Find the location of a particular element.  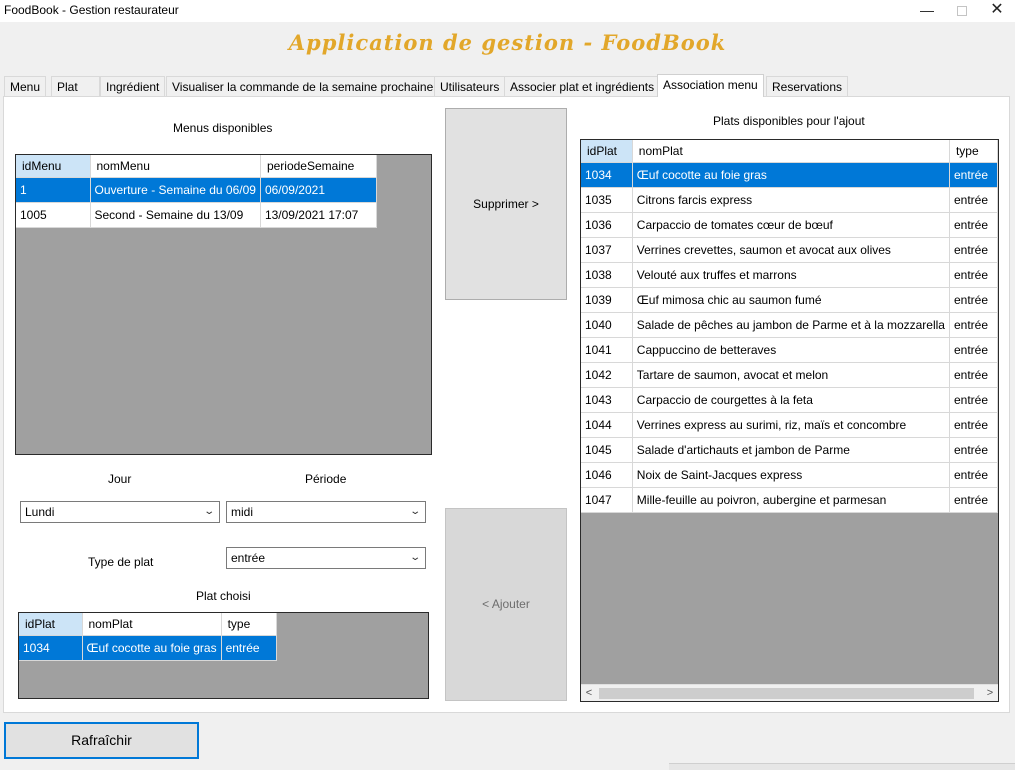

scrollbar-thumb is located at coordinates (786, 693).